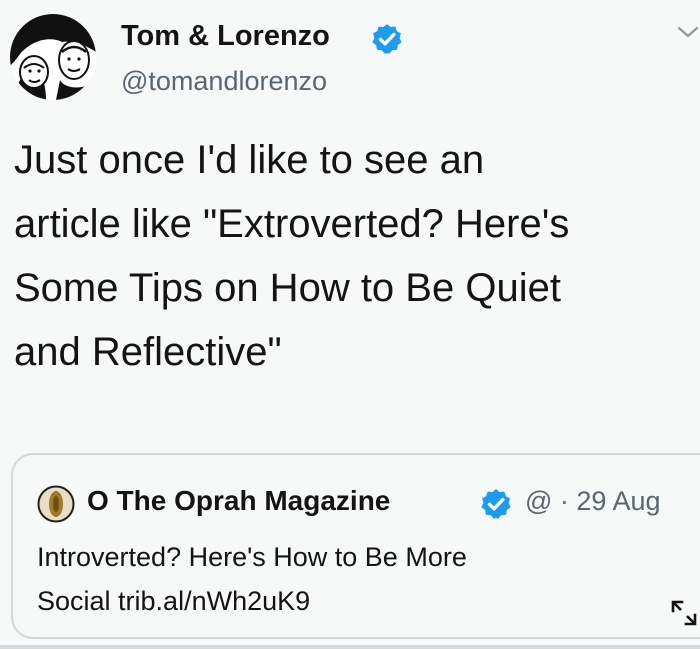 This screenshot has width=700, height=649. What do you see at coordinates (224, 81) in the screenshot?
I see `author-handle: @tomandlorenzo` at bounding box center [224, 81].